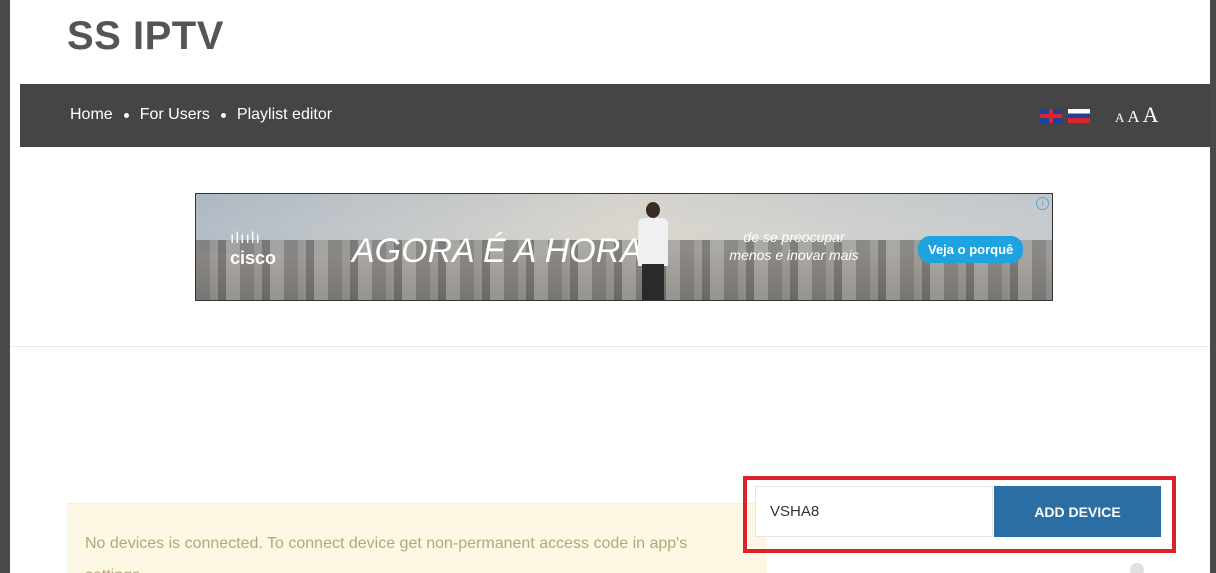  What do you see at coordinates (610, 346) in the screenshot?
I see `section-divider` at bounding box center [610, 346].